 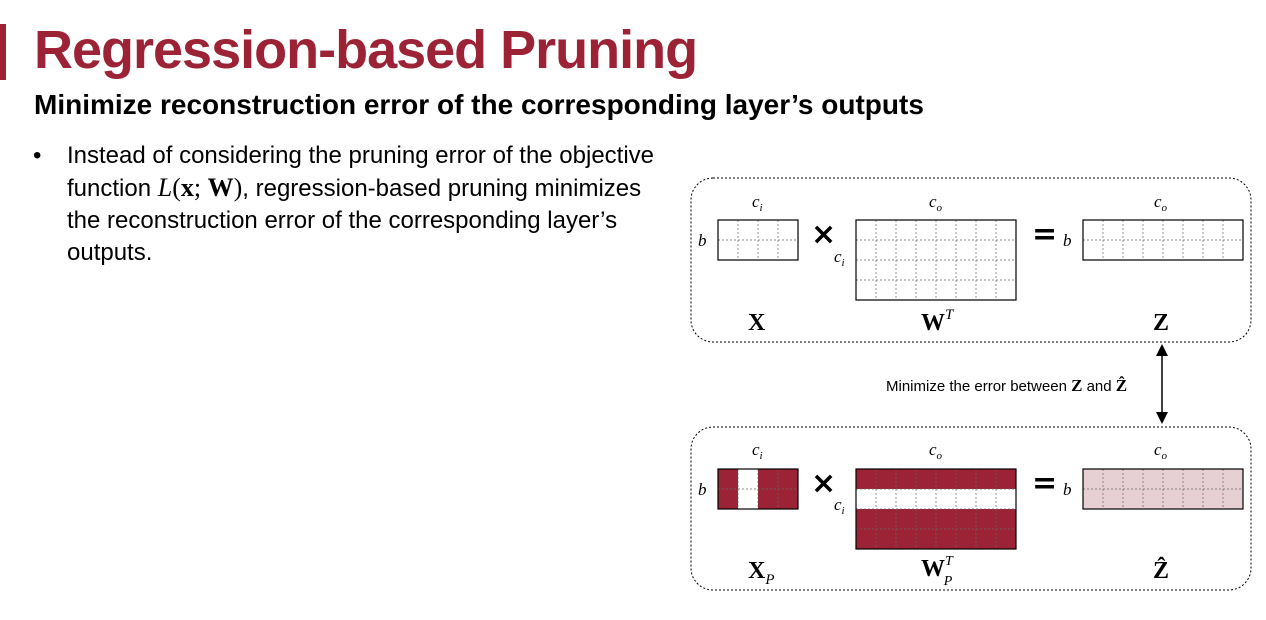 What do you see at coordinates (936, 203) in the screenshot?
I see `top-w-dim-co: co` at bounding box center [936, 203].